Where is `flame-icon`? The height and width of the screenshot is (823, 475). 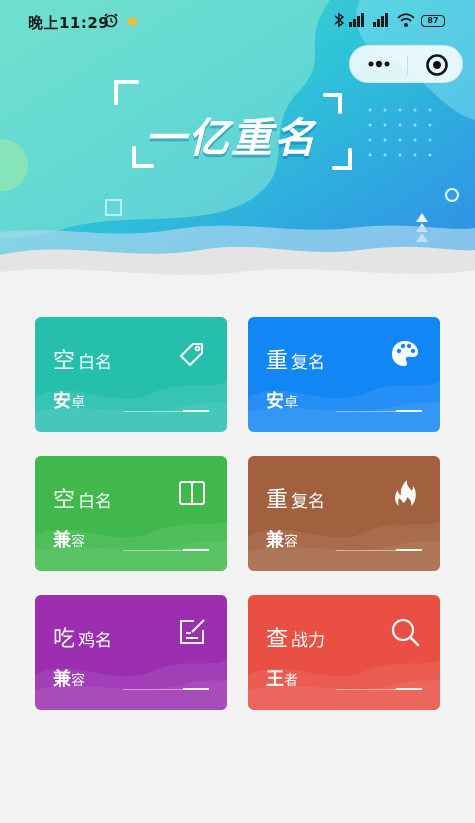
flame-icon is located at coordinates (405, 493).